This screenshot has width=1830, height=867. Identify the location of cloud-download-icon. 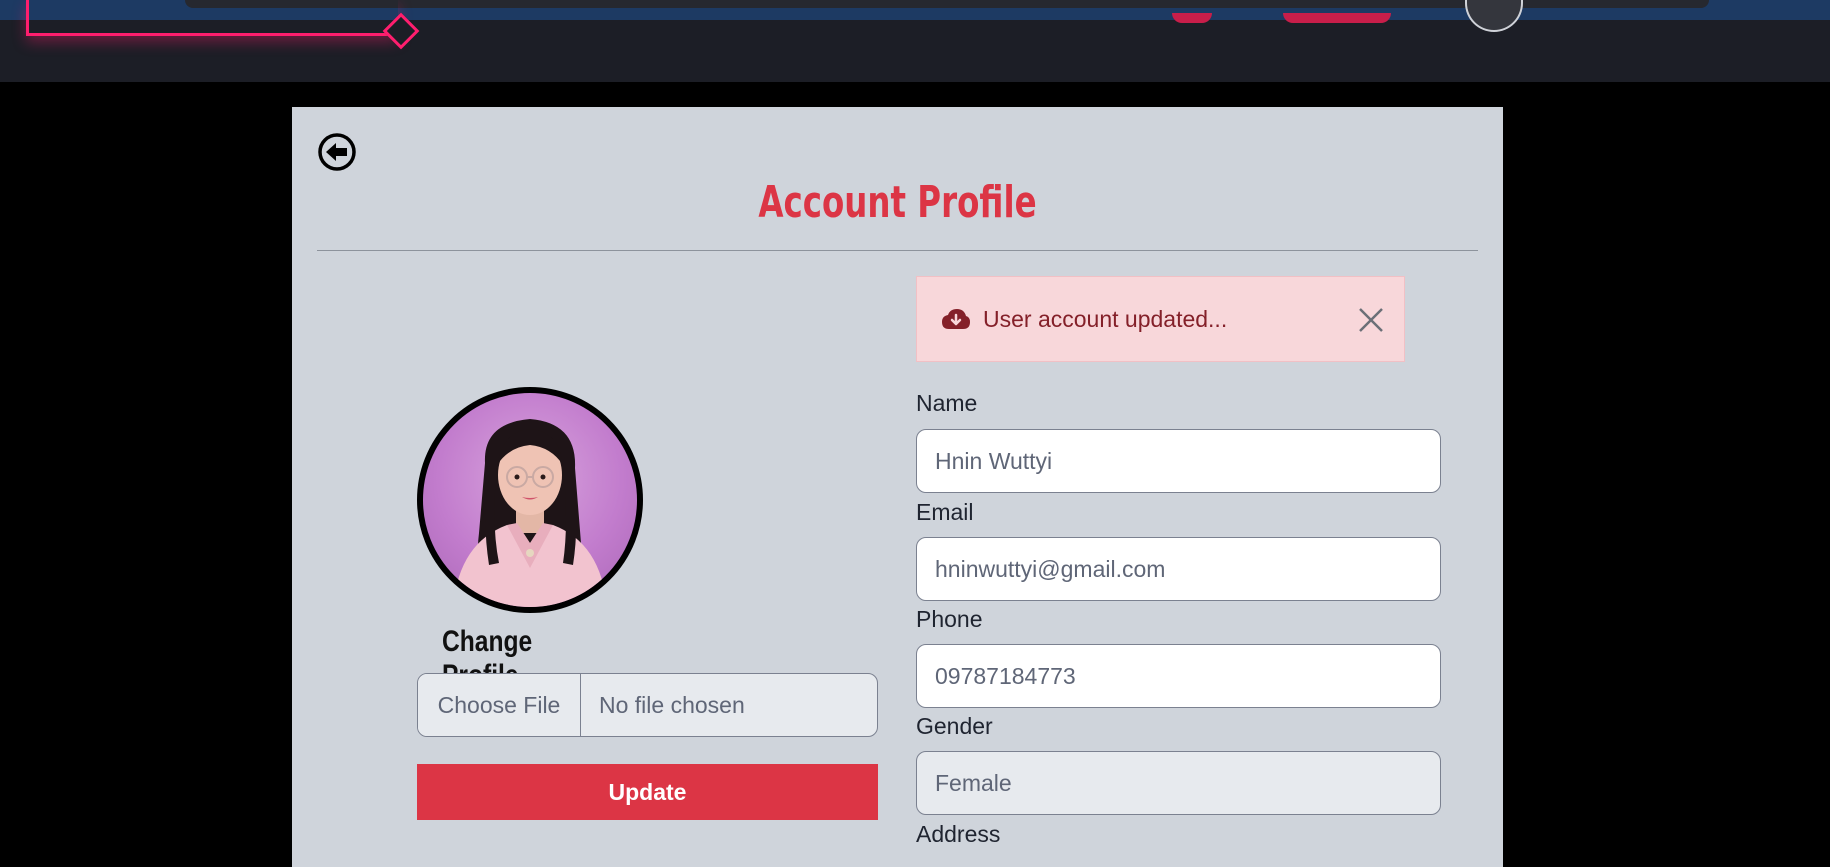
(956, 319).